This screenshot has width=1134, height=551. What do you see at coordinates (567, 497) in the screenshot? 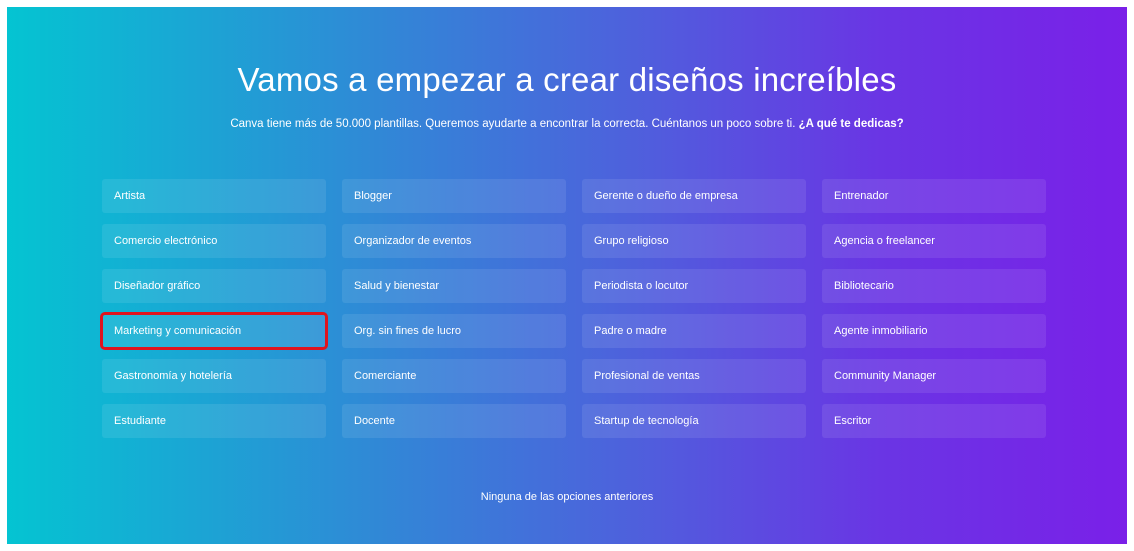
I see `none-of-the-above-button: Ninguna de las opciones anteriores` at bounding box center [567, 497].